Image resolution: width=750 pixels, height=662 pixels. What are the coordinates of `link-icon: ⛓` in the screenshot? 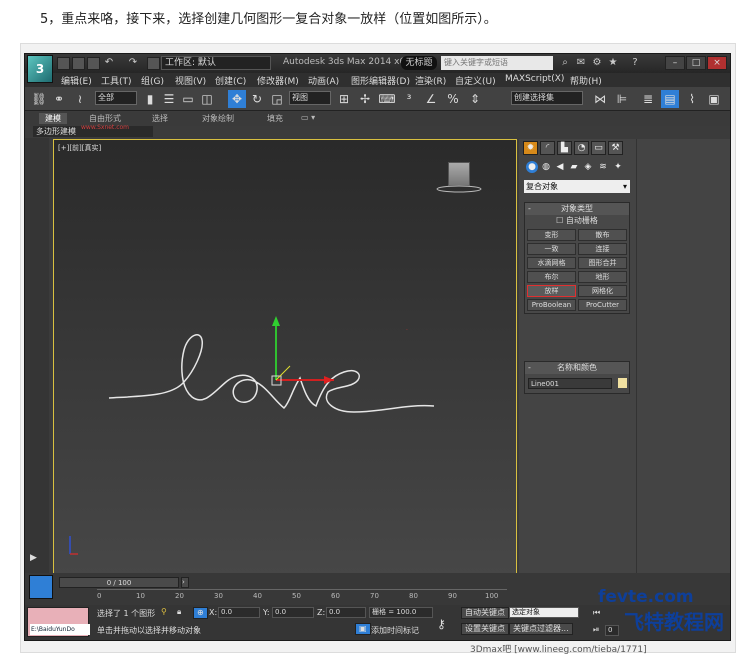 It's located at (39, 99).